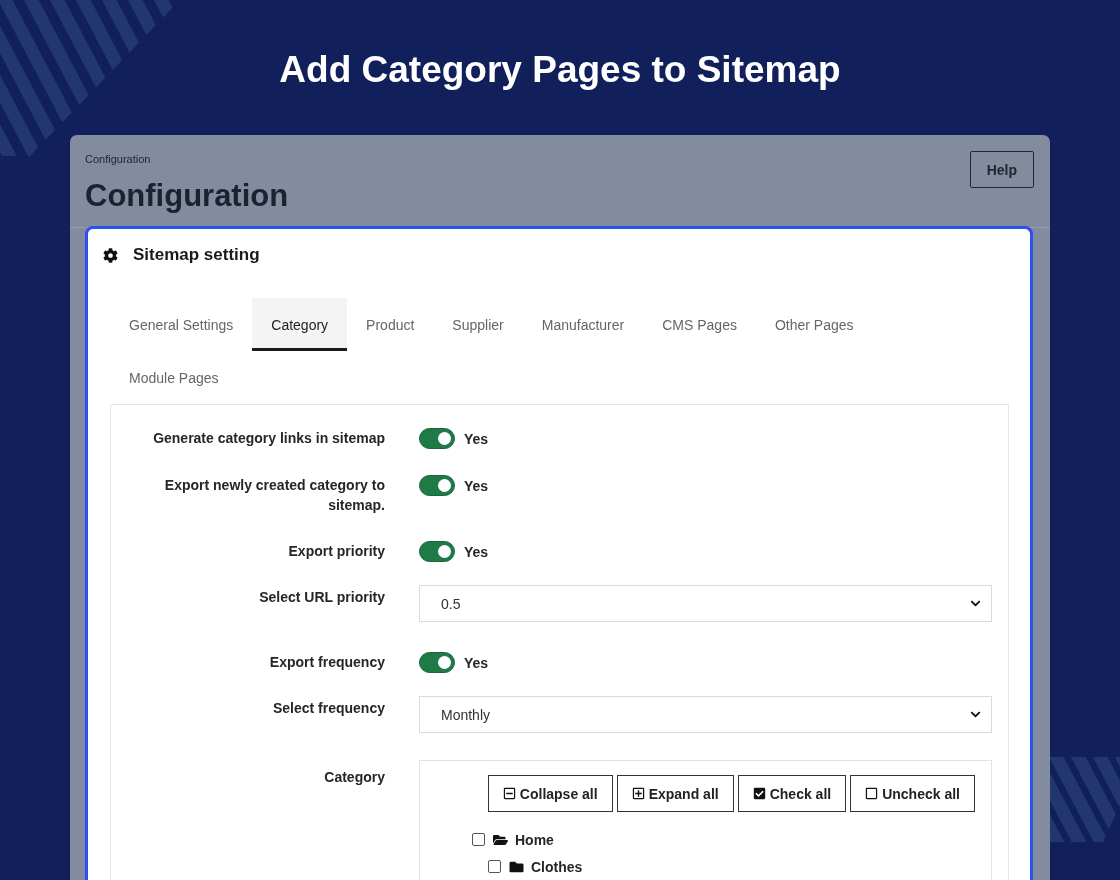  Describe the element at coordinates (560, 70) in the screenshot. I see `page-heading: Add Category Pages to Sitemap` at that location.